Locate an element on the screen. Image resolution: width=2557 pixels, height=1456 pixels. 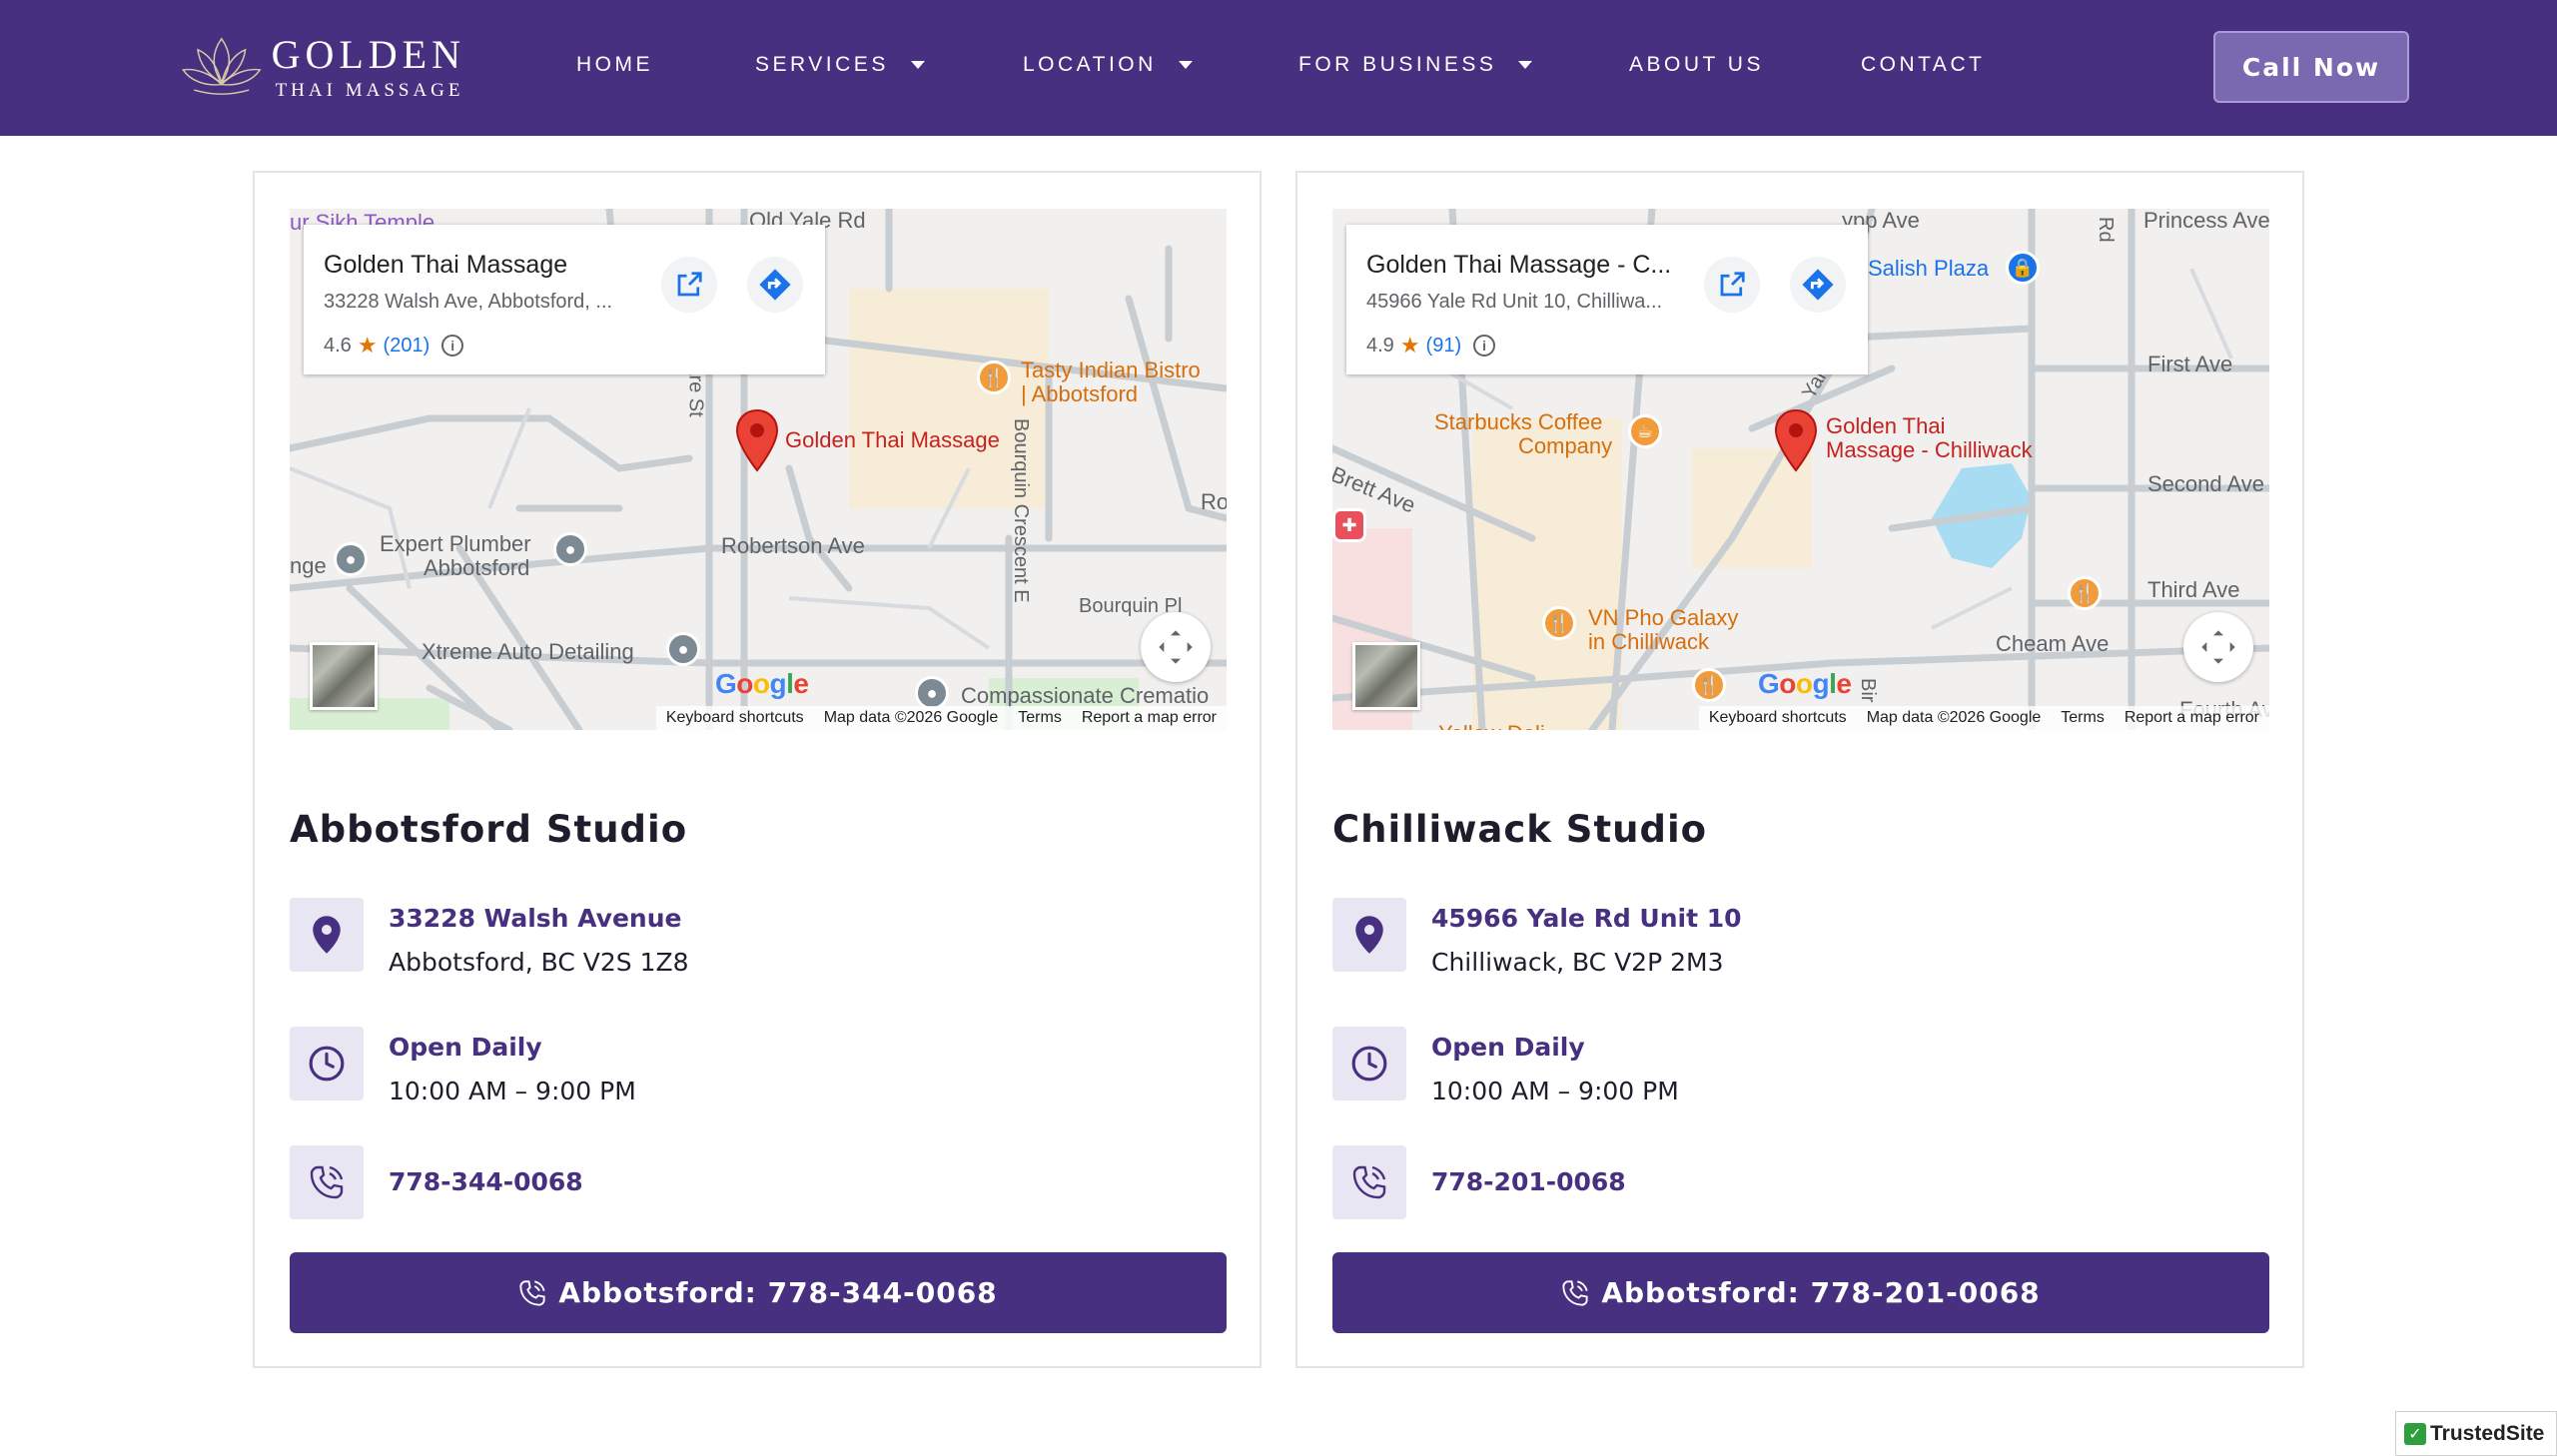
map-pin-label-2: Massage - Chilliwack is located at coordinates (1929, 449).